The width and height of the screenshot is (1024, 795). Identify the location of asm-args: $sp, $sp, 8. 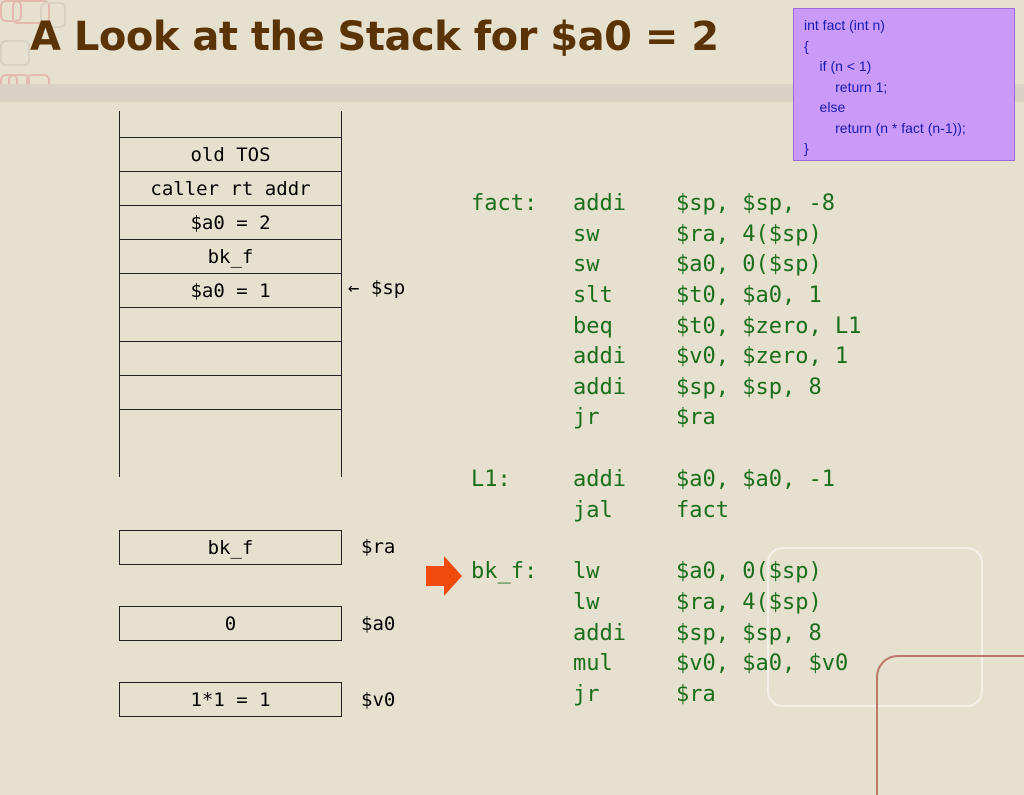
(749, 387).